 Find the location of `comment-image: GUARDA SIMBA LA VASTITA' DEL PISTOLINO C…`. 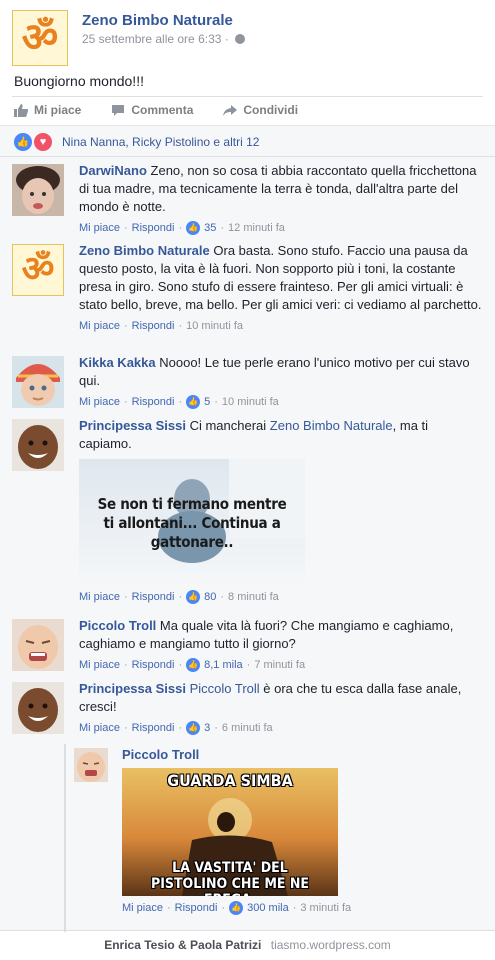

comment-image: GUARDA SIMBA LA VASTITA' DEL PISTOLINO C… is located at coordinates (230, 832).